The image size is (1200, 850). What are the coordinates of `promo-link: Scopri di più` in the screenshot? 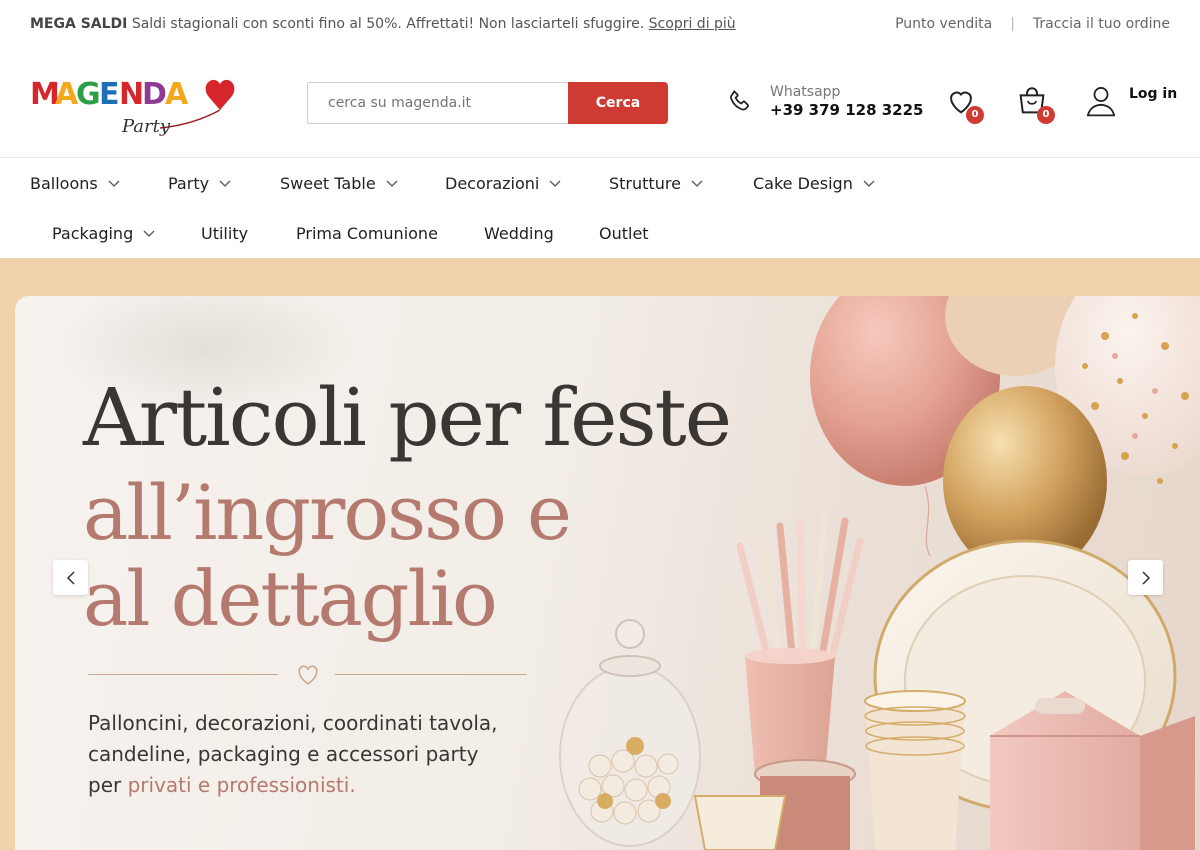 It's located at (692, 24).